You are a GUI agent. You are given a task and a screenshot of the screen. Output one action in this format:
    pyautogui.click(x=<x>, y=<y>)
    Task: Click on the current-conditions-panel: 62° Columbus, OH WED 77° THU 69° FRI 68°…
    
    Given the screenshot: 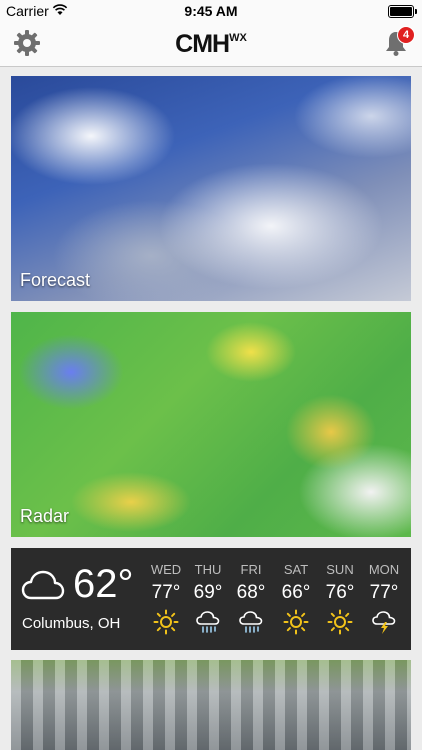 What is the action you would take?
    pyautogui.click(x=211, y=599)
    